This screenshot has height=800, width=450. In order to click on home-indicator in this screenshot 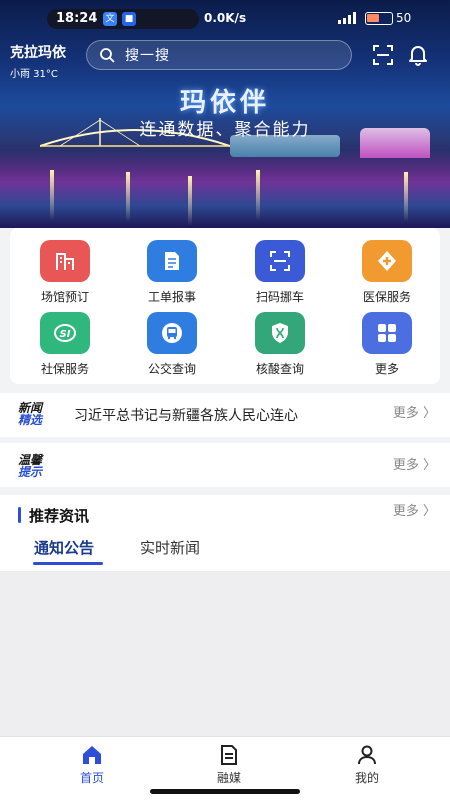, I will do `click(225, 791)`.